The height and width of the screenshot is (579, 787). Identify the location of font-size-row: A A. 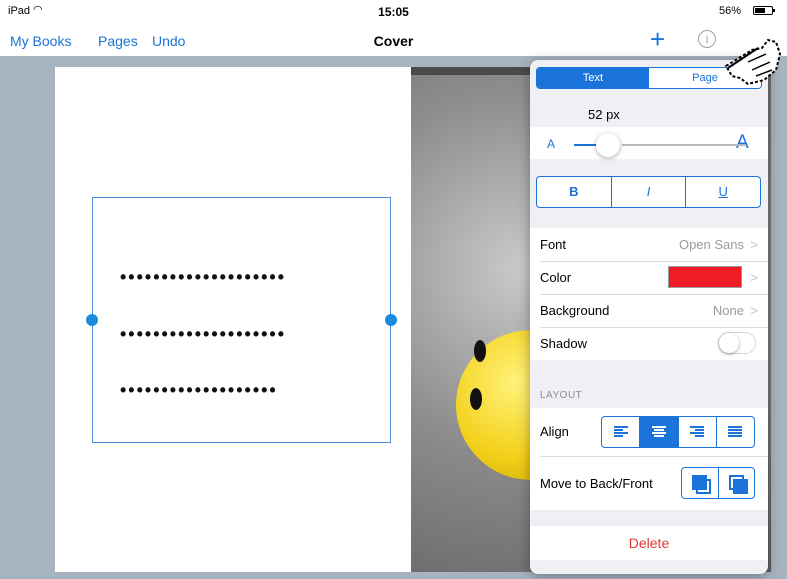
(649, 143).